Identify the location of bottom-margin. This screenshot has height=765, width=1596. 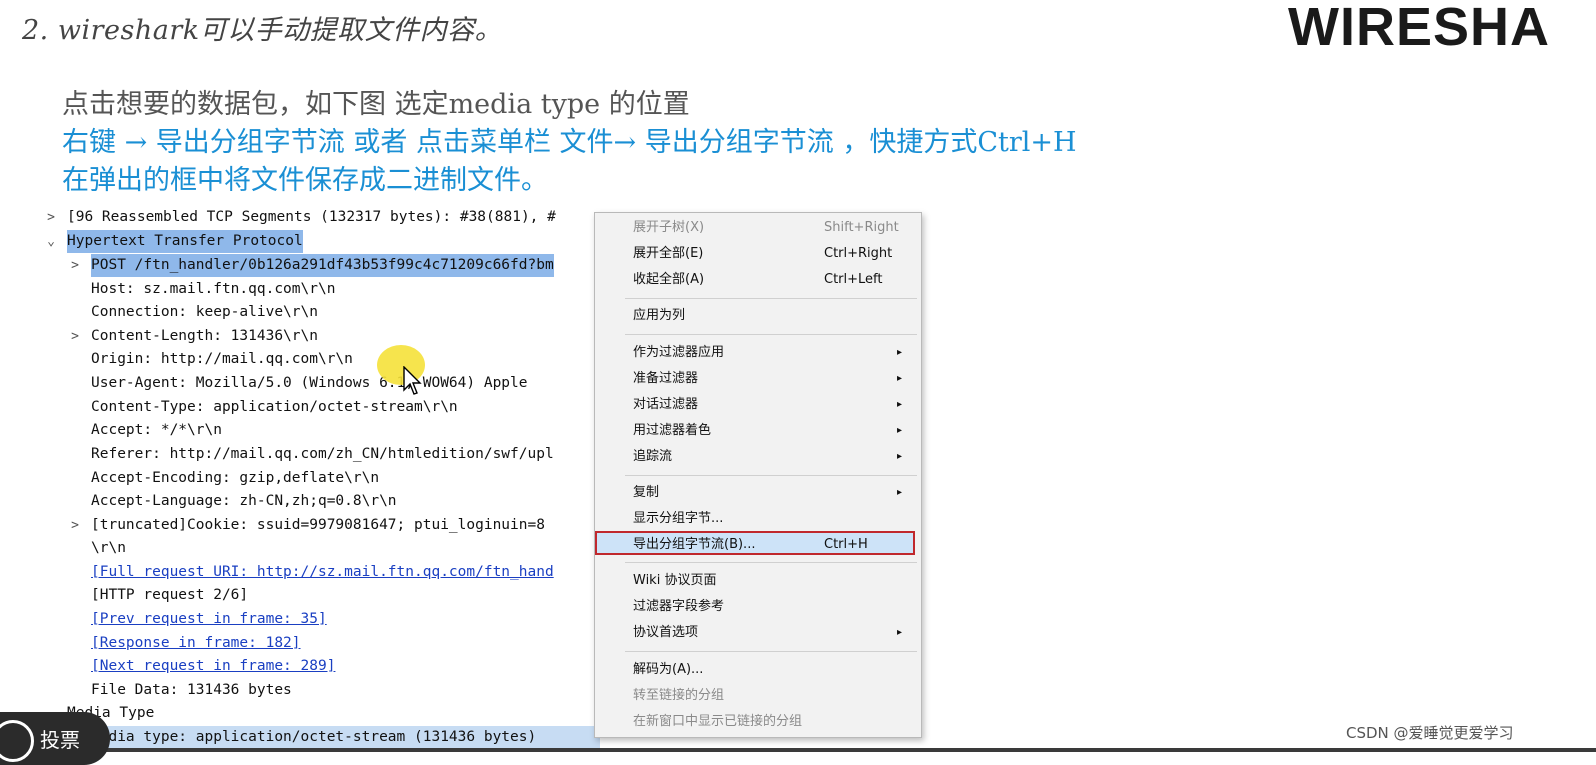
(798, 758).